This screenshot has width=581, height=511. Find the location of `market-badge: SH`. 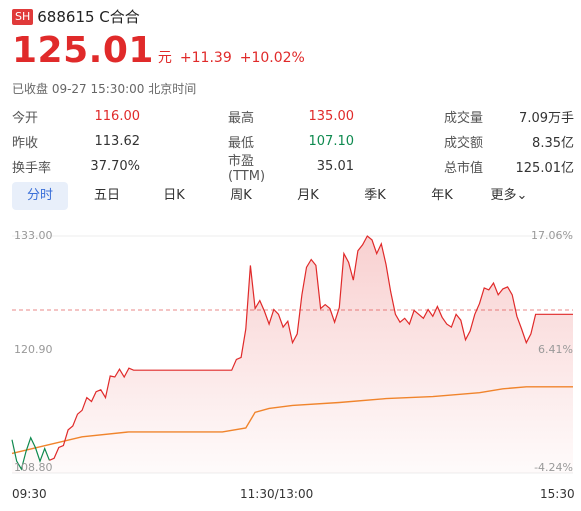

market-badge: SH is located at coordinates (23, 16).